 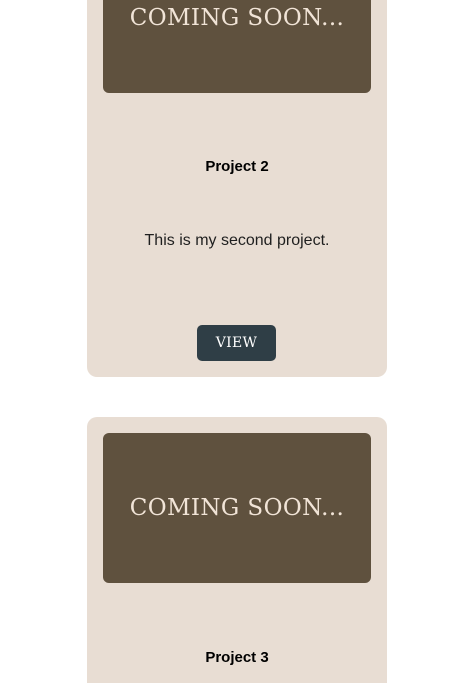 I want to click on project-title: Project 2, so click(x=237, y=166).